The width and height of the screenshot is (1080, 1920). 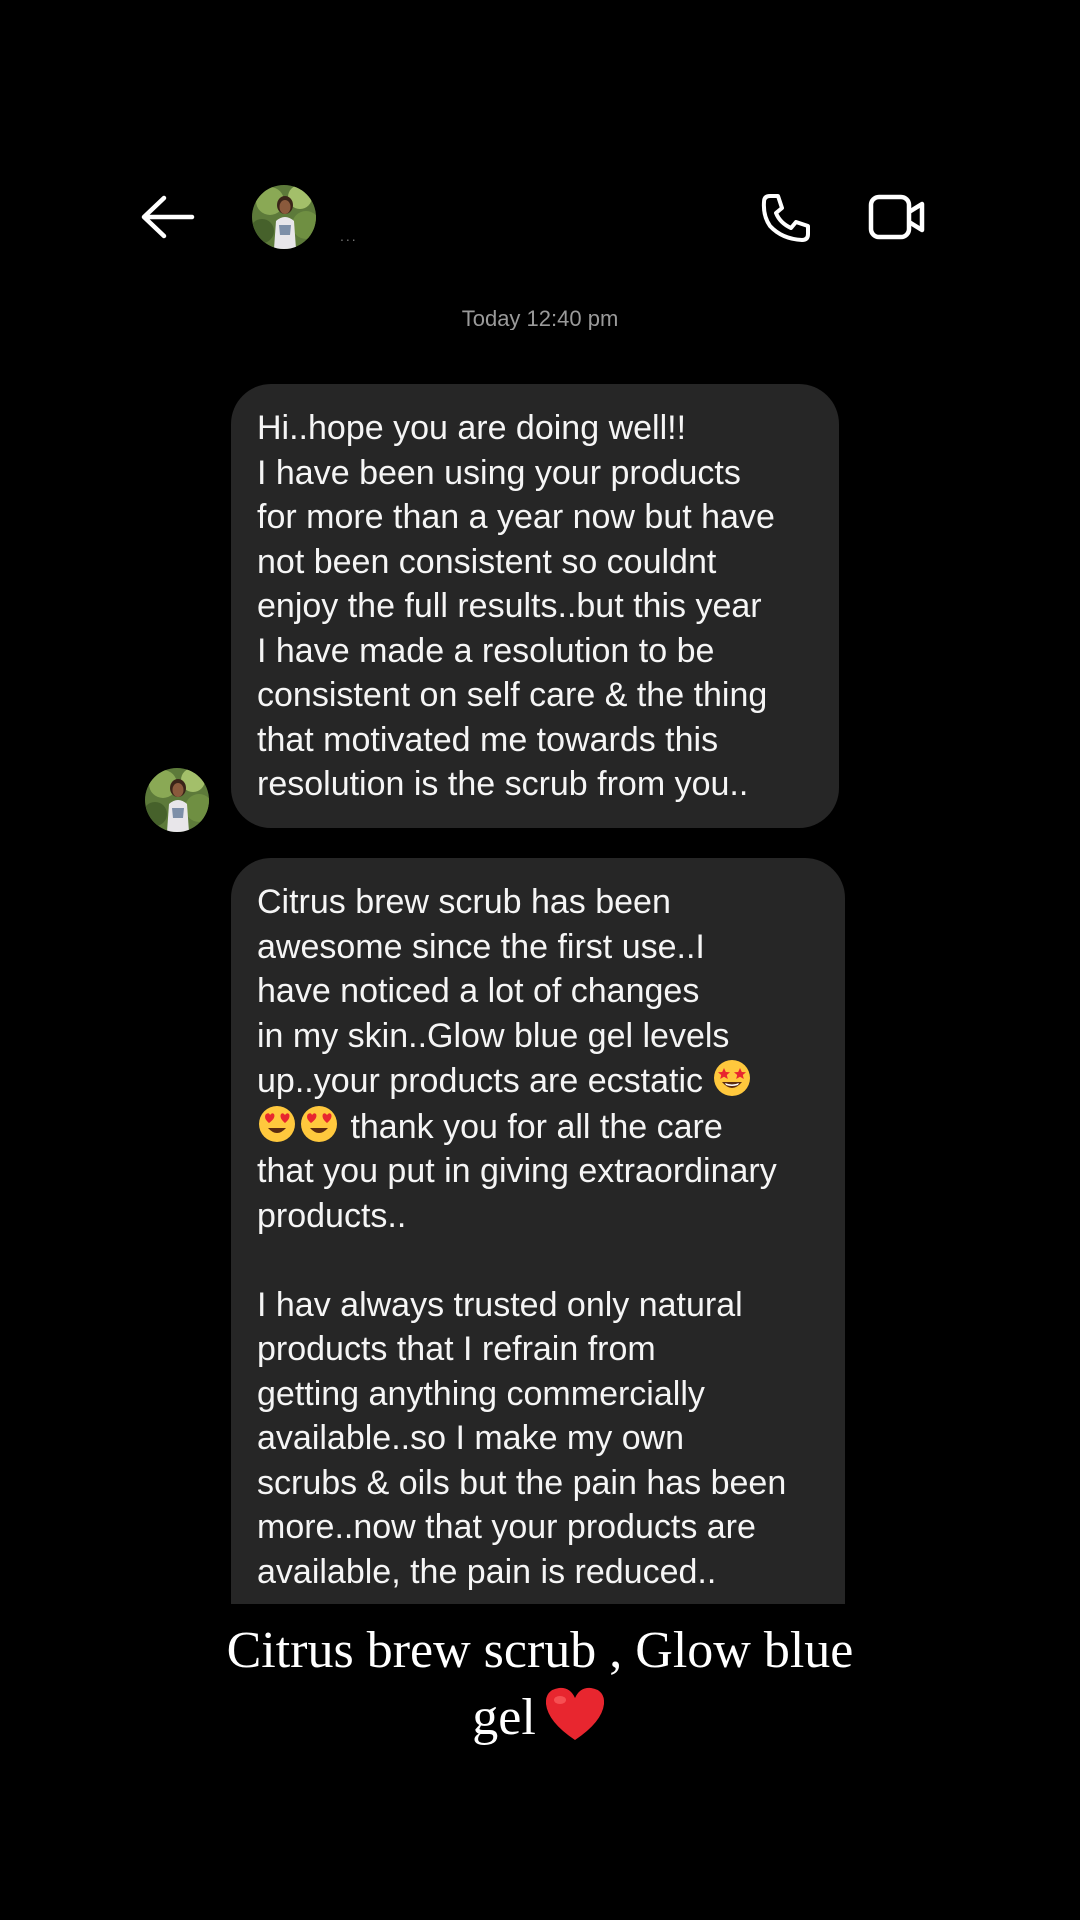 I want to click on story-caption-overlay: Citrus brew scrub , Glow blue gel, so click(x=540, y=1684).